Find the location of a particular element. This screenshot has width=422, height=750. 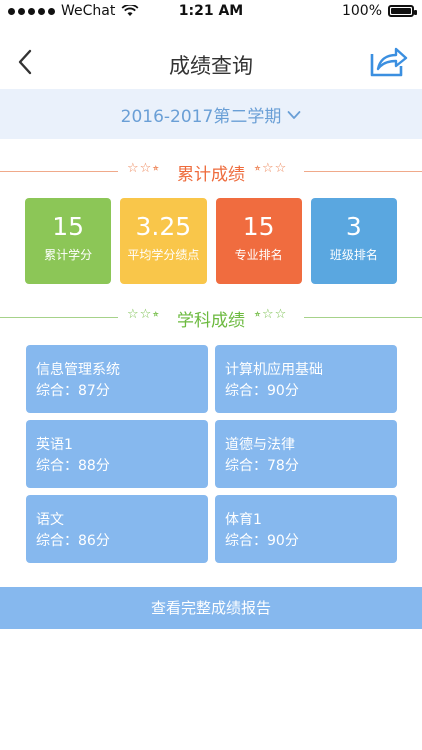

nav-bar: 成绩查询 is located at coordinates (211, 63).